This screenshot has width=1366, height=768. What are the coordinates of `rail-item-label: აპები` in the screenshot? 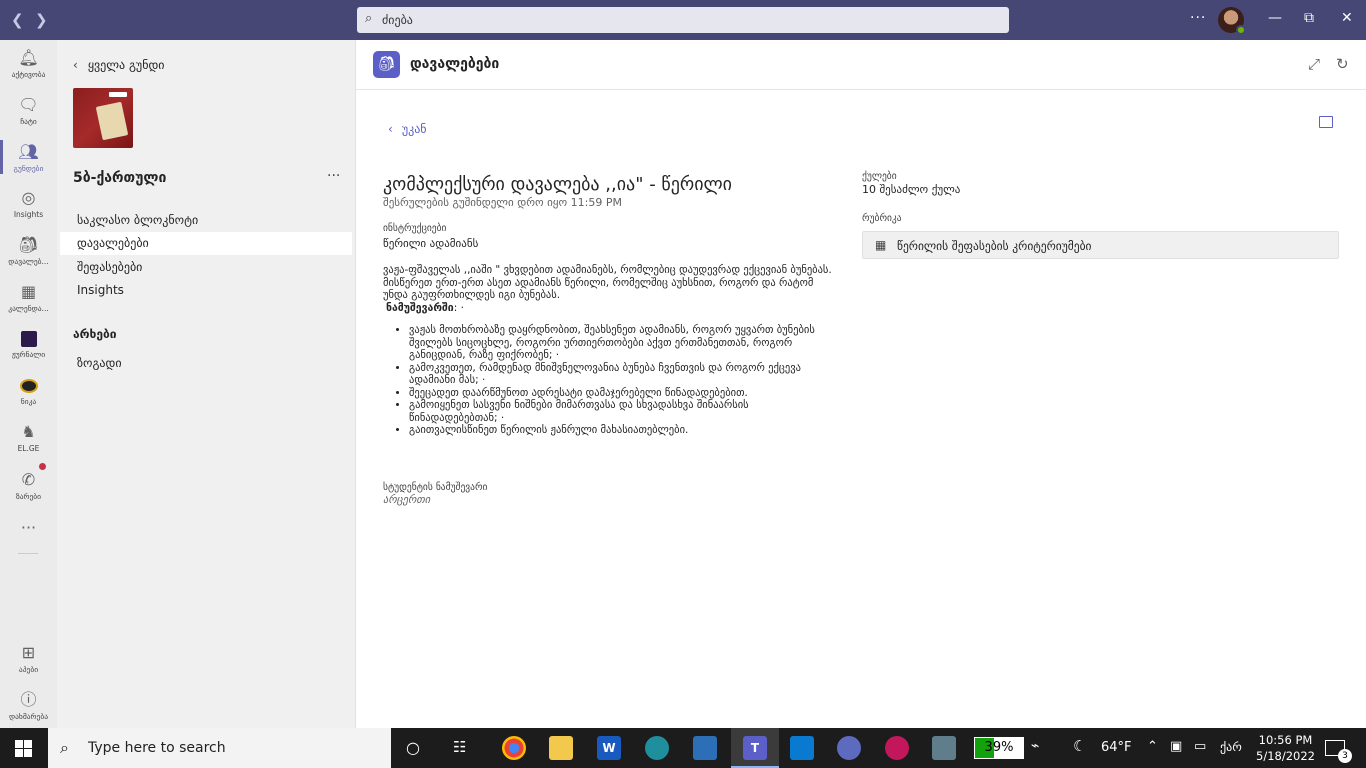 It's located at (28, 669).